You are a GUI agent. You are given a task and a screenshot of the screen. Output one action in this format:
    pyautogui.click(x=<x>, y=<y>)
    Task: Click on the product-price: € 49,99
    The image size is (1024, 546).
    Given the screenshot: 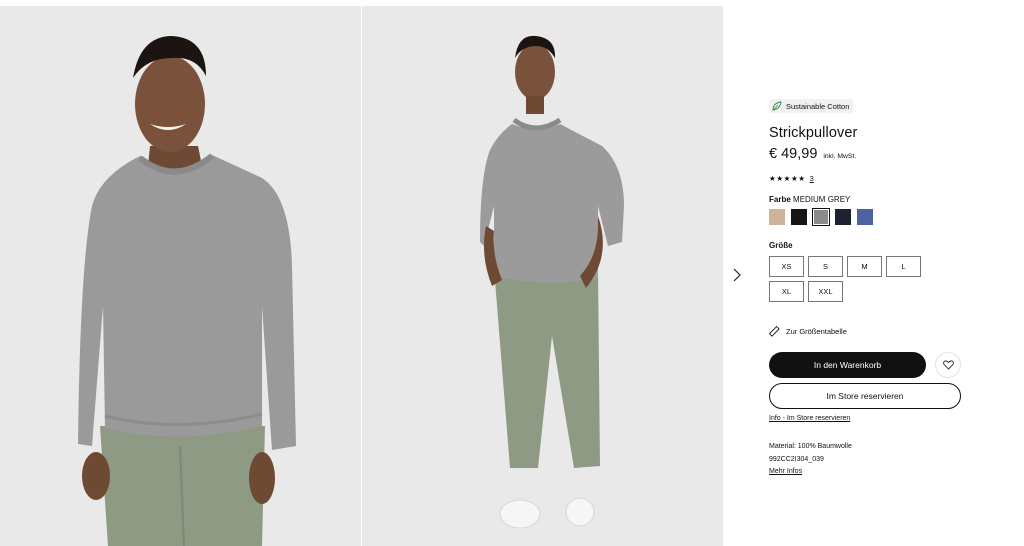 What is the action you would take?
    pyautogui.click(x=793, y=154)
    